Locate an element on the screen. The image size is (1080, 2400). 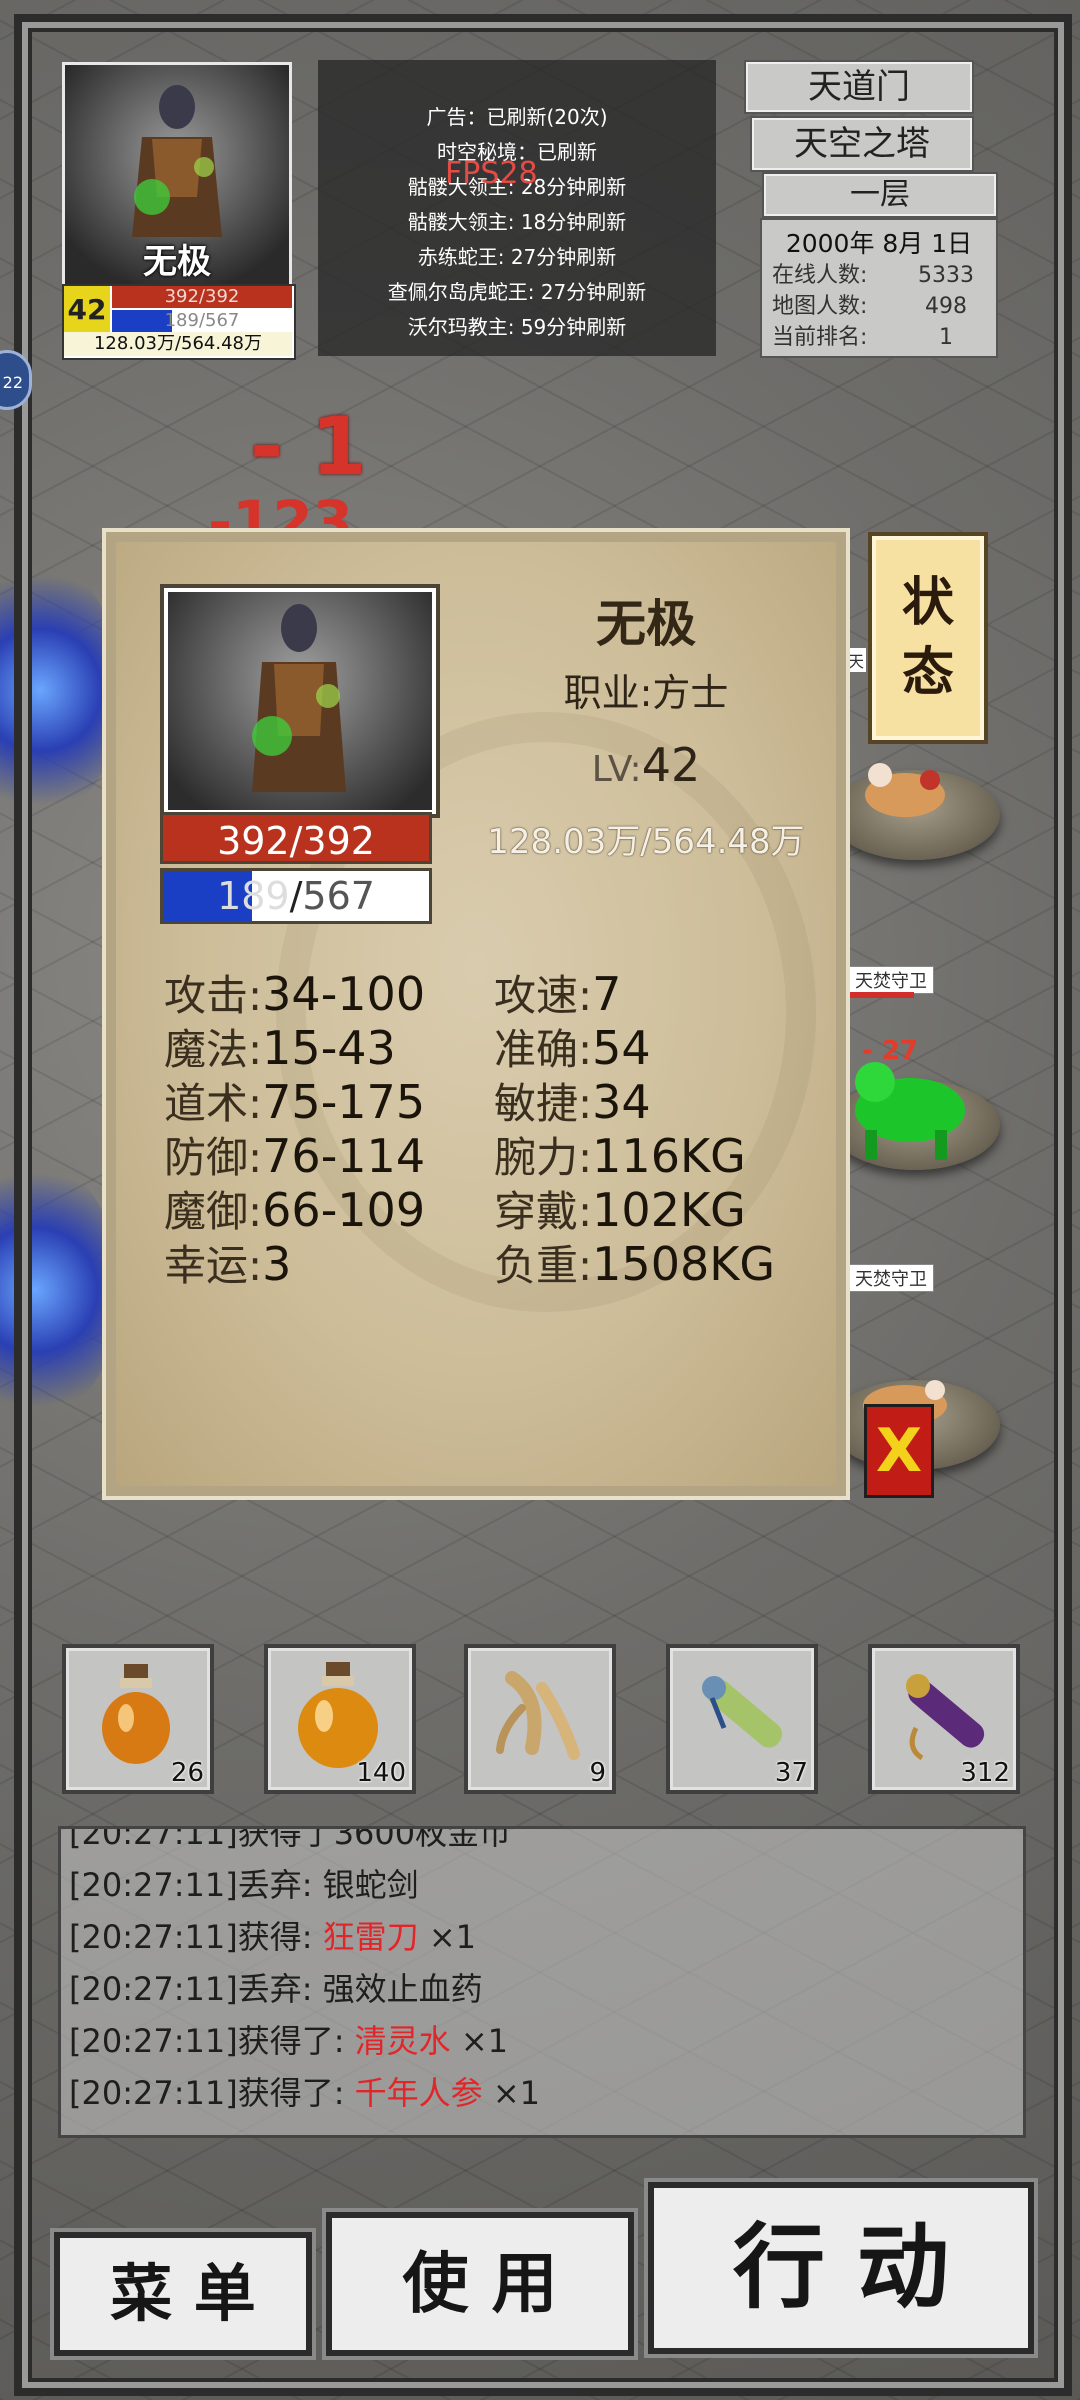
character-portrait is located at coordinates (300, 701).